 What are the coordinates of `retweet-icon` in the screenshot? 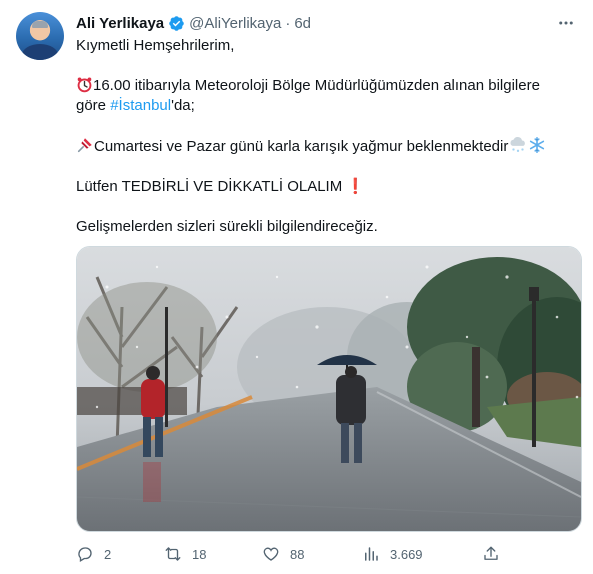 It's located at (173, 554).